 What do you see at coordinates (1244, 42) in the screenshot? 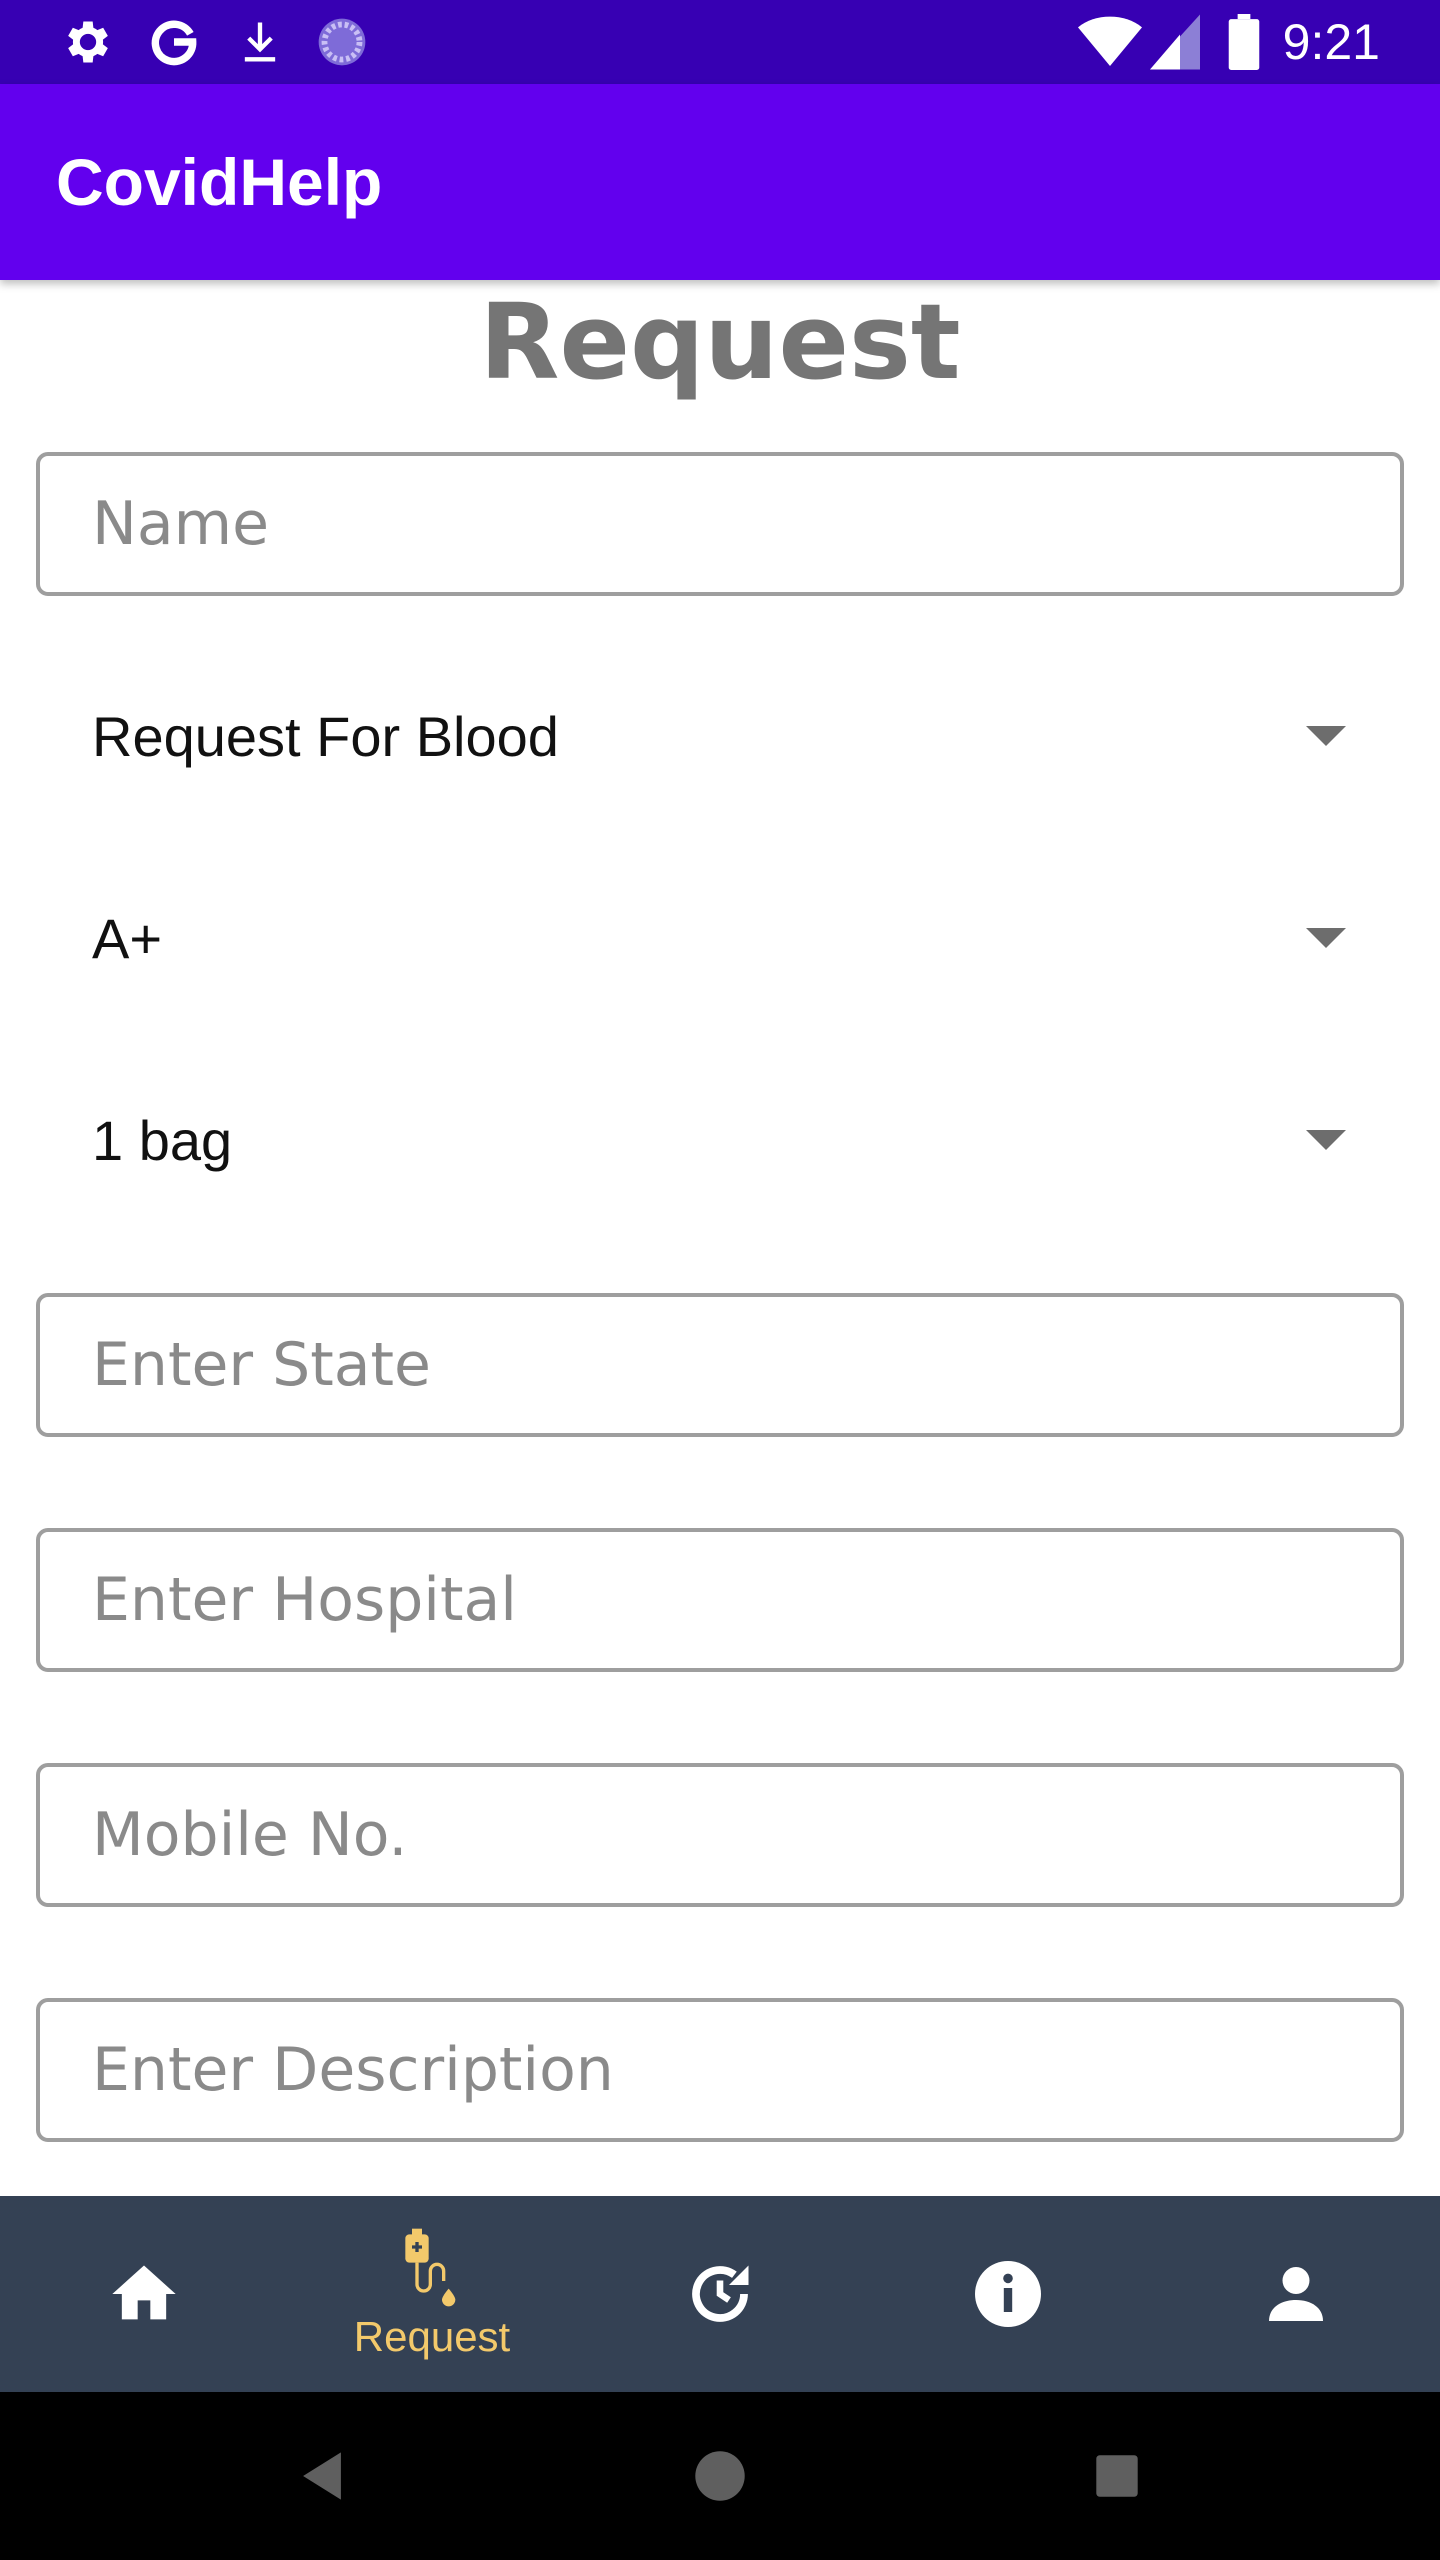
I see `battery-icon` at bounding box center [1244, 42].